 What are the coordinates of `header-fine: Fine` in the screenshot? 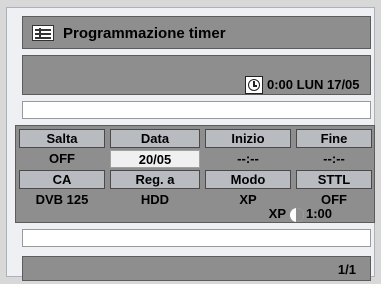 It's located at (334, 138).